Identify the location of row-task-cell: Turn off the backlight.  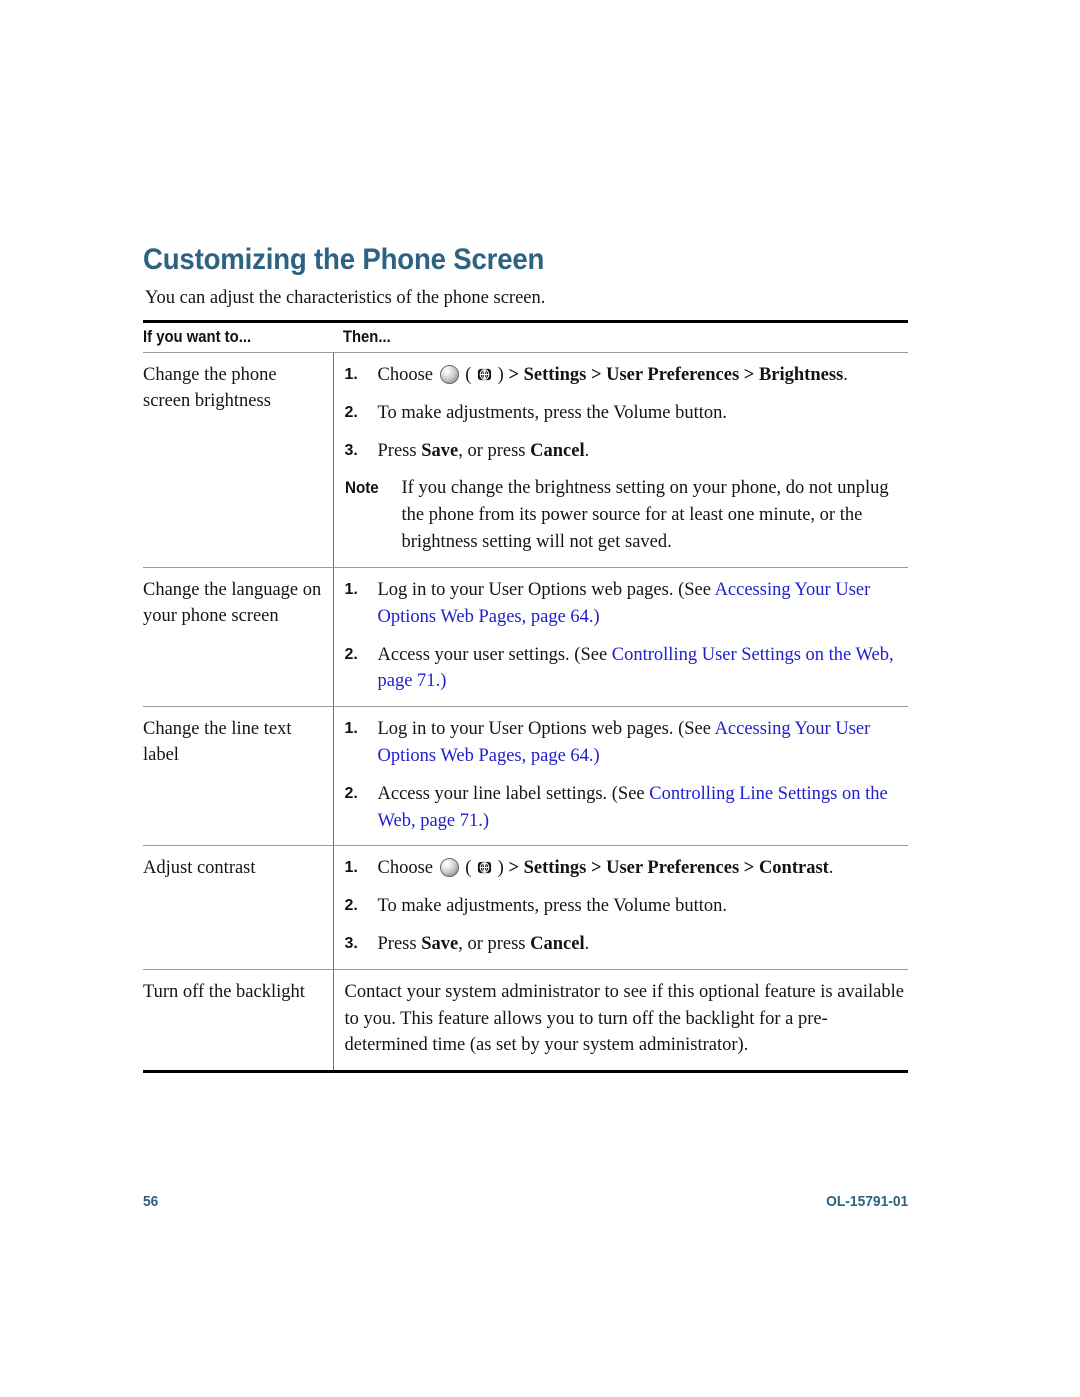
(238, 1021).